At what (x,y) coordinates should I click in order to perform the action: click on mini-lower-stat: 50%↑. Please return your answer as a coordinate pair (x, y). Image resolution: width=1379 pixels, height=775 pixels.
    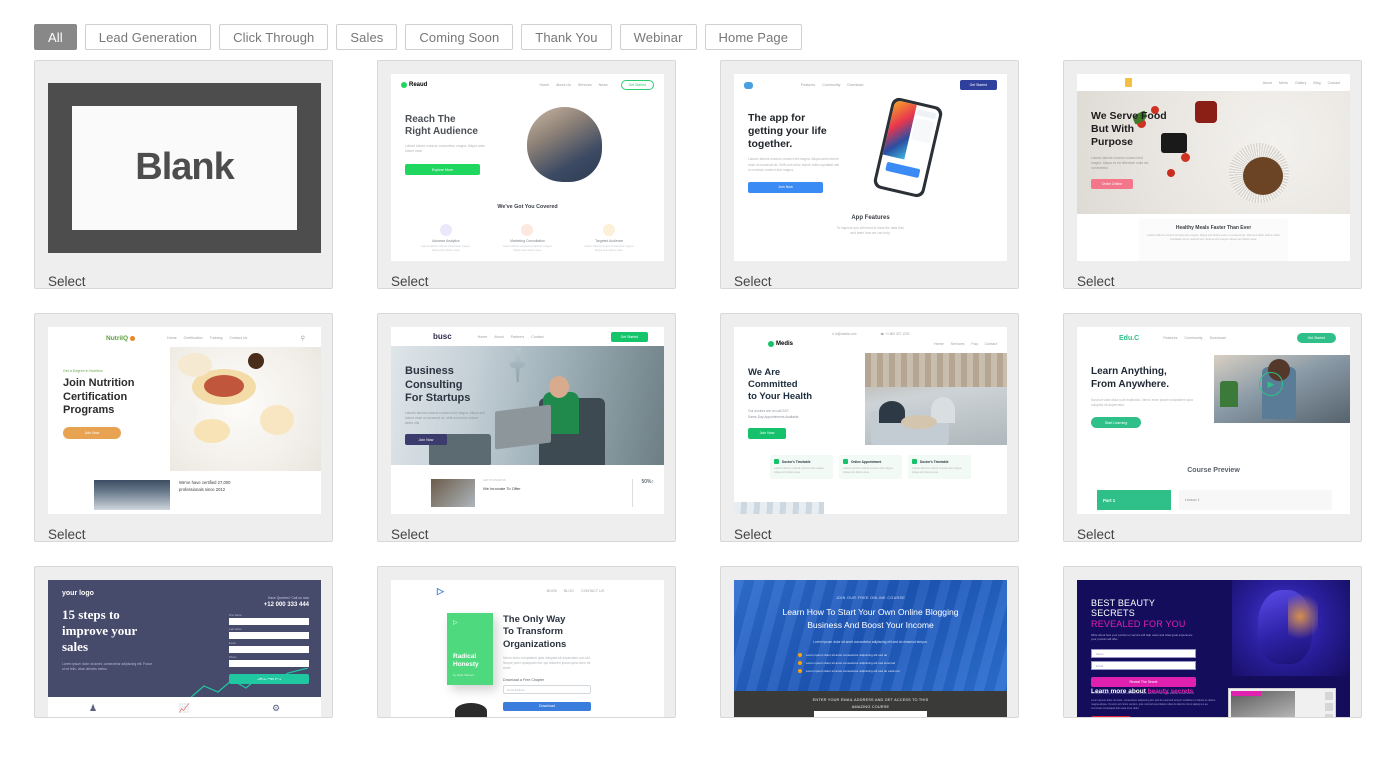
    Looking at the image, I should click on (643, 493).